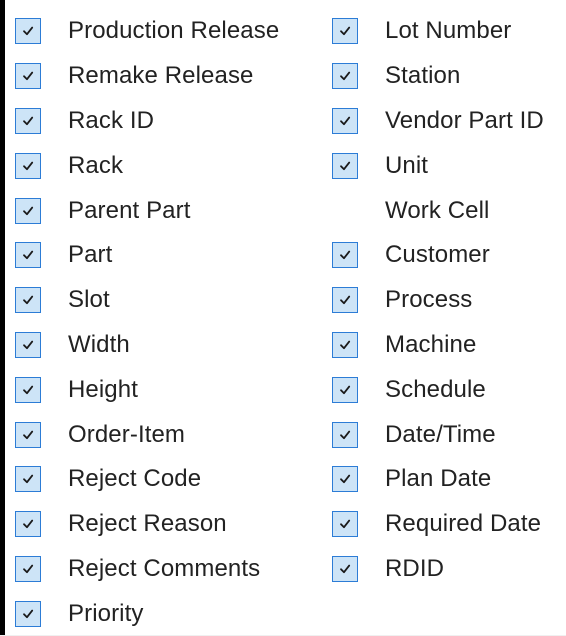  I want to click on checkbox-label: Required Date, so click(463, 524).